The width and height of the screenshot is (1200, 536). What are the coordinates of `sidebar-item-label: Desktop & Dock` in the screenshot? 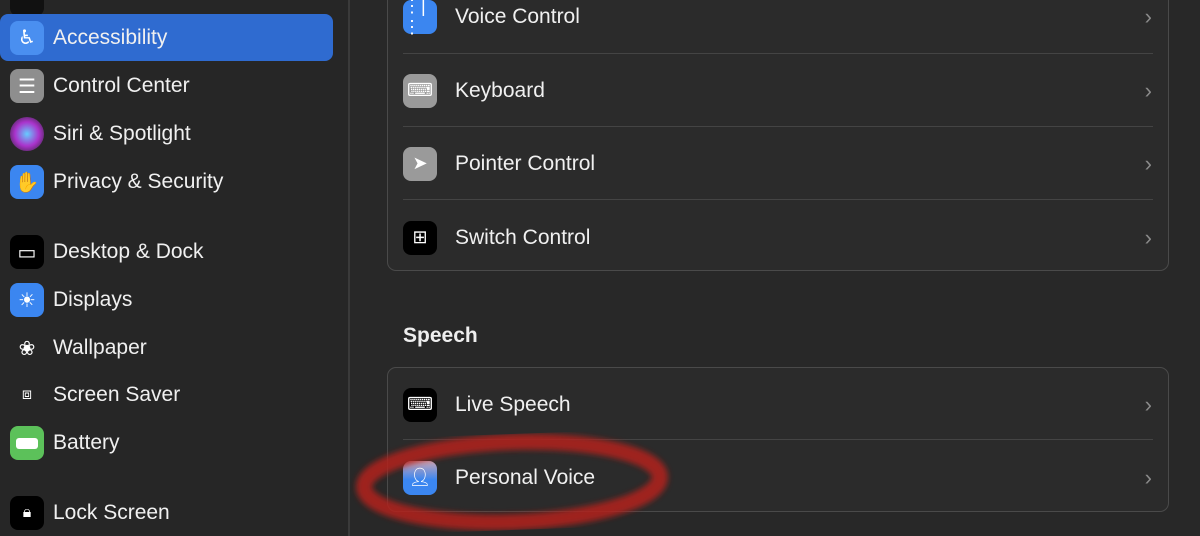 It's located at (128, 251).